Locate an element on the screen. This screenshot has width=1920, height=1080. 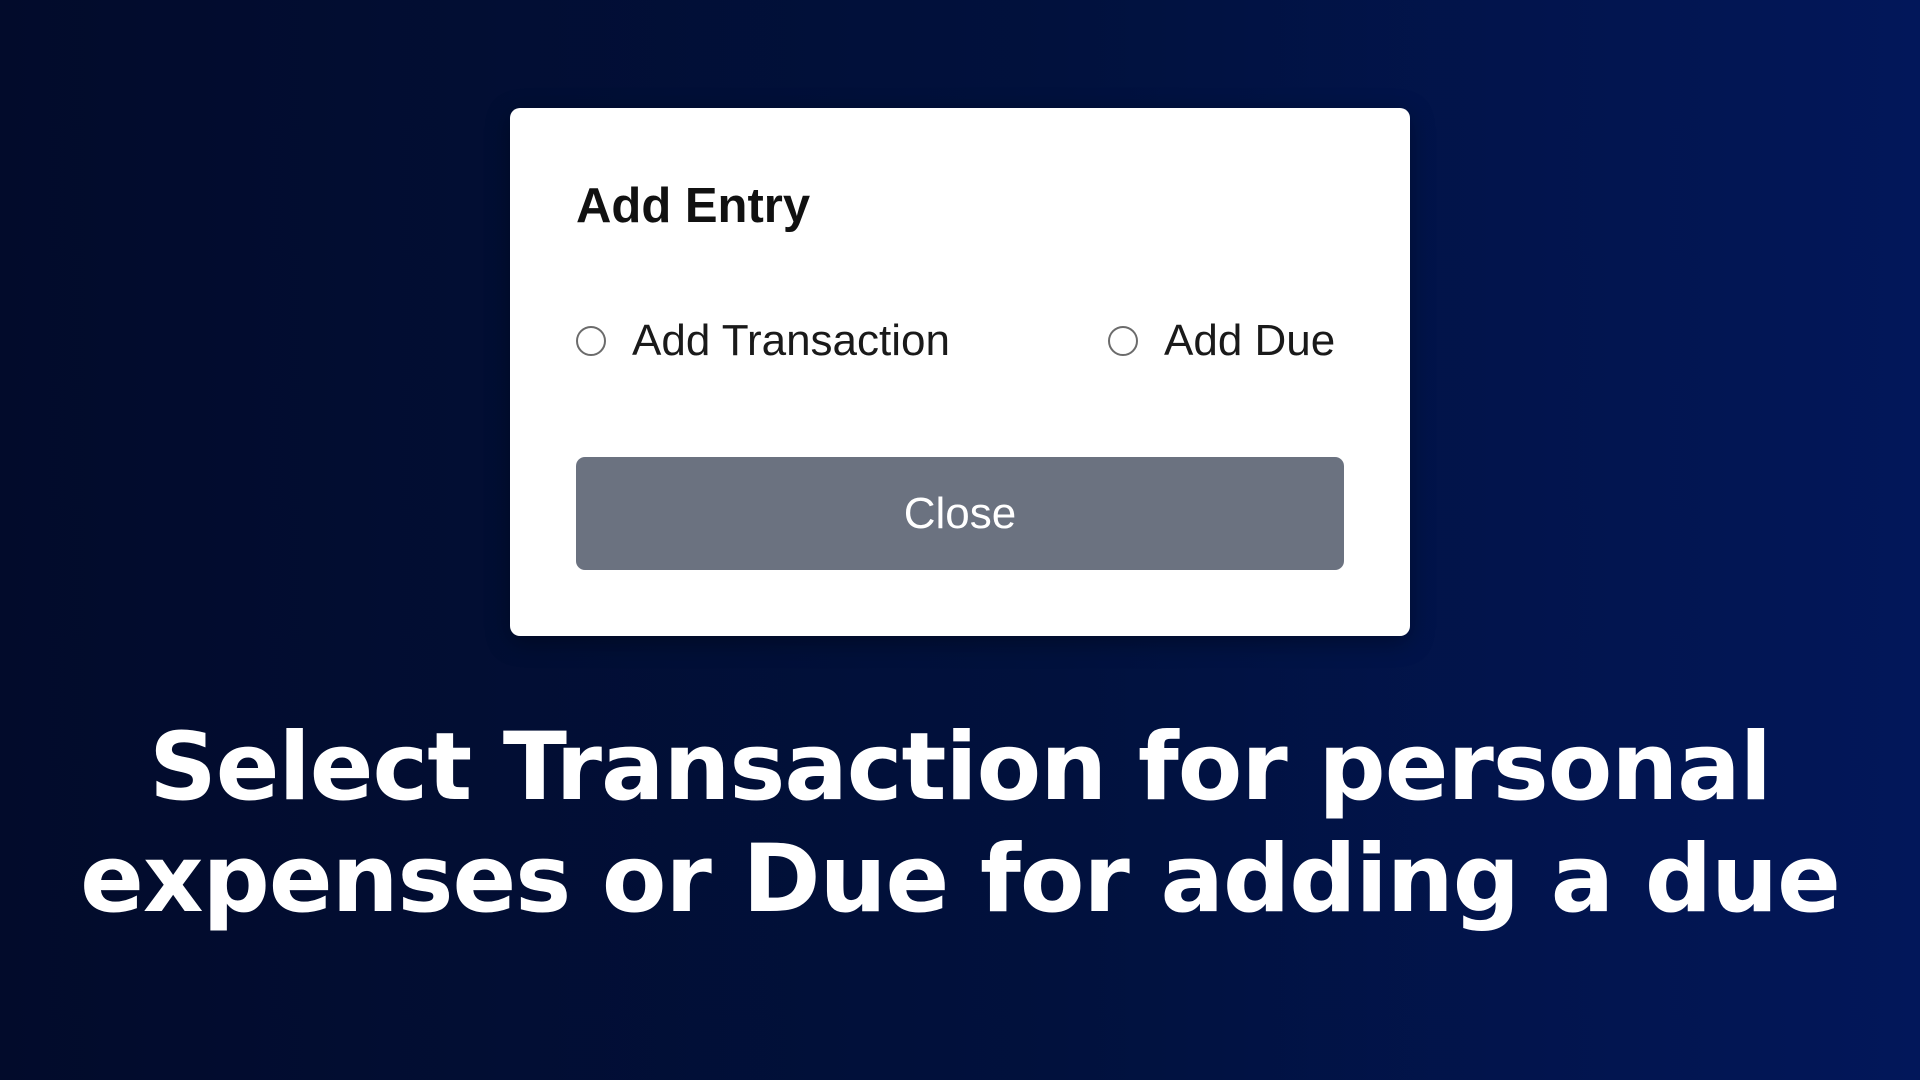
add-due-label: Add Due is located at coordinates (1250, 340).